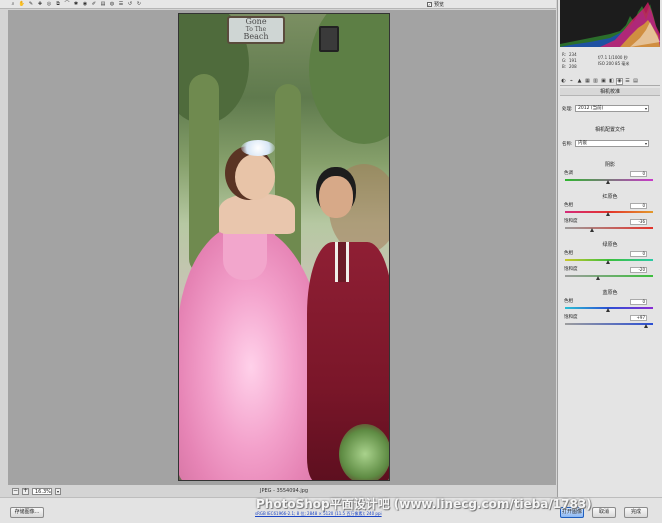 The image size is (662, 523). What do you see at coordinates (627, 81) in the screenshot?
I see `presets-tab-icon: ☰` at bounding box center [627, 81].